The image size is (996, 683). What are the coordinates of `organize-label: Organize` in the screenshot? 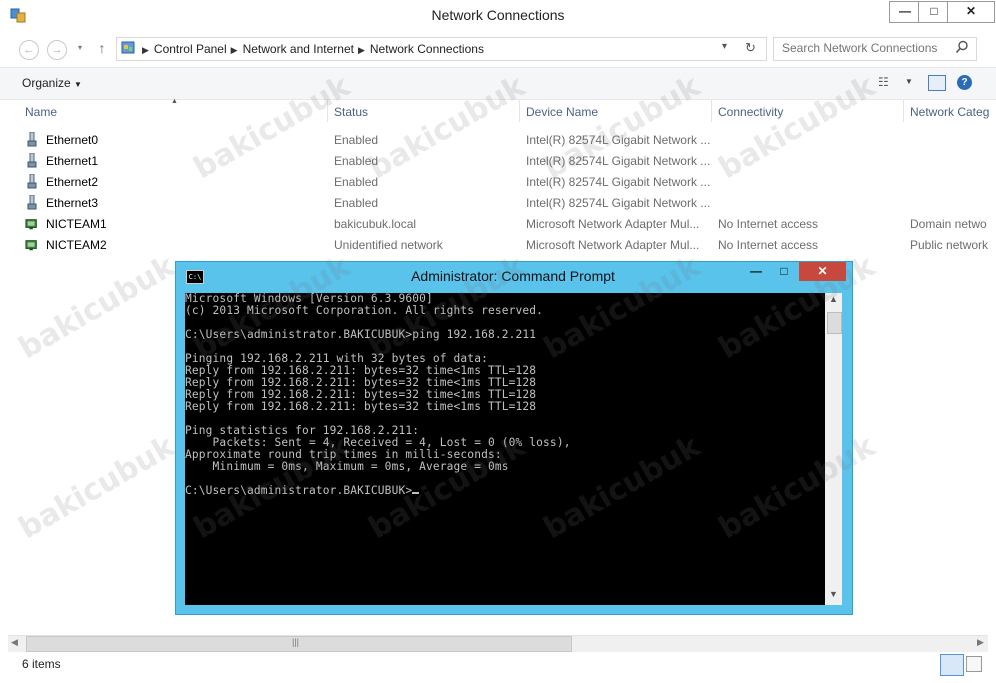 It's located at (46, 83).